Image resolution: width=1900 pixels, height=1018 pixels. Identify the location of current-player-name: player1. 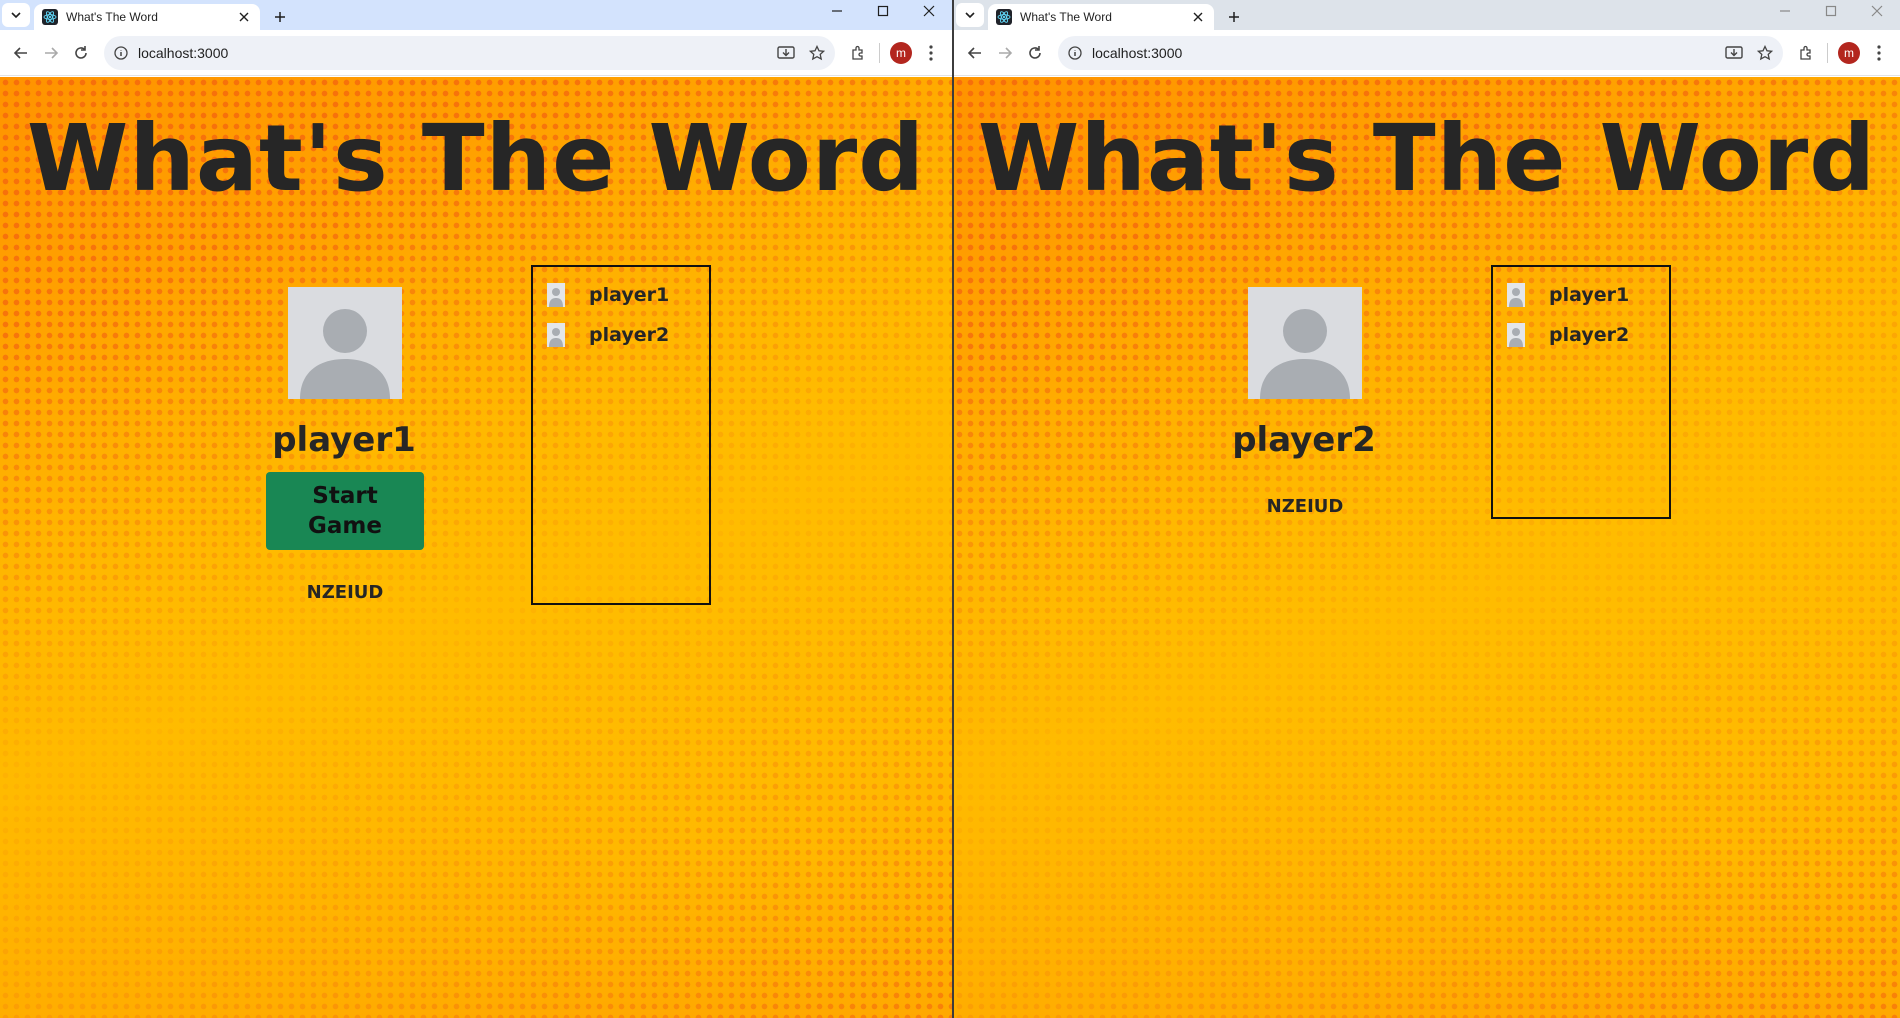
(344, 440).